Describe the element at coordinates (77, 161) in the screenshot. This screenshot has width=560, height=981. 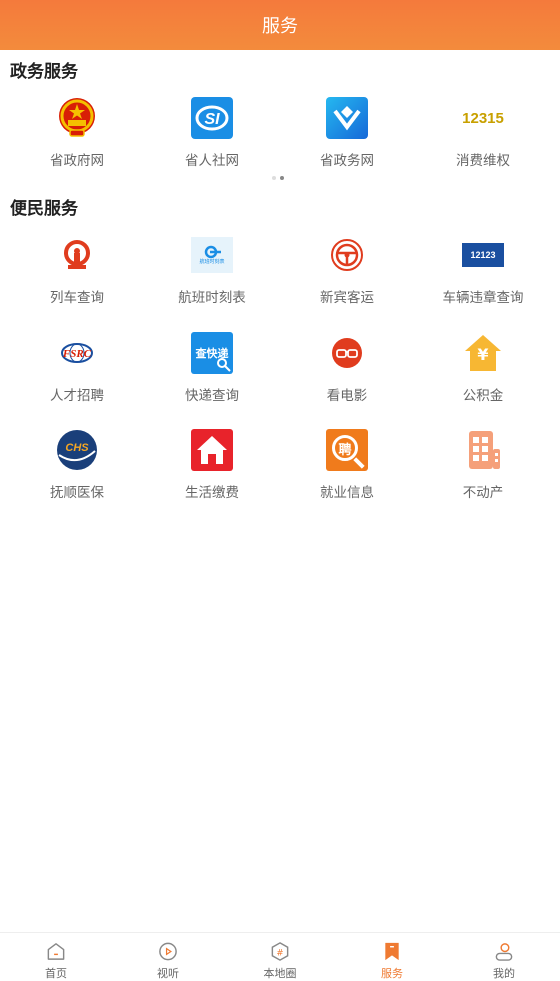
I see `service-label: 省政府网` at that location.